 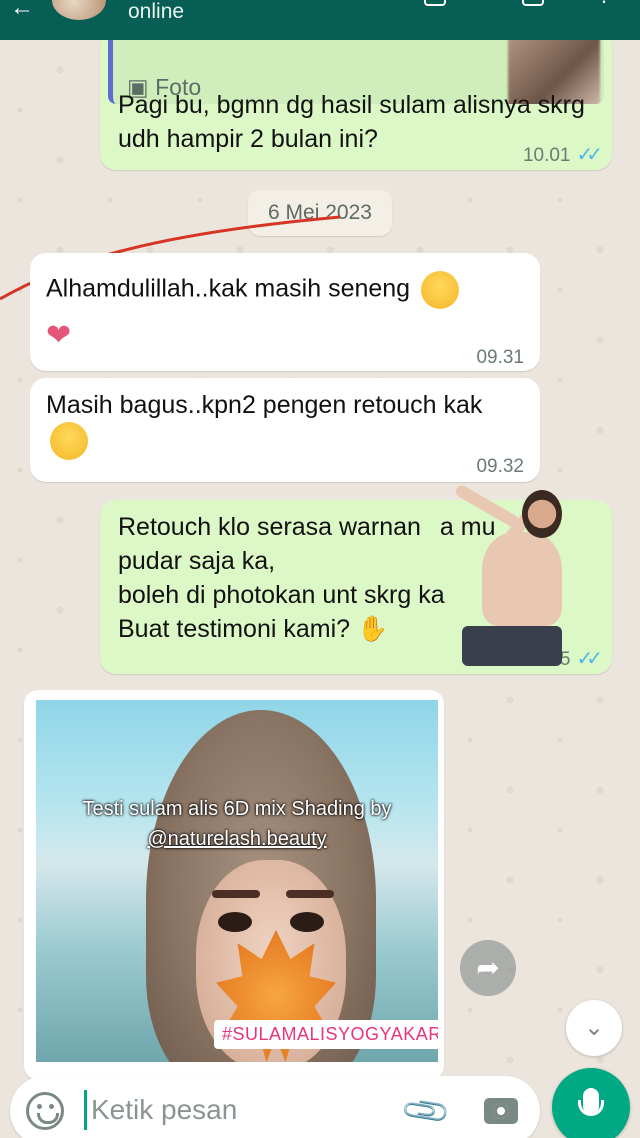 I want to click on message-text: Masih bagus..kpn2 pengen retouch kak, so click(x=276, y=424).